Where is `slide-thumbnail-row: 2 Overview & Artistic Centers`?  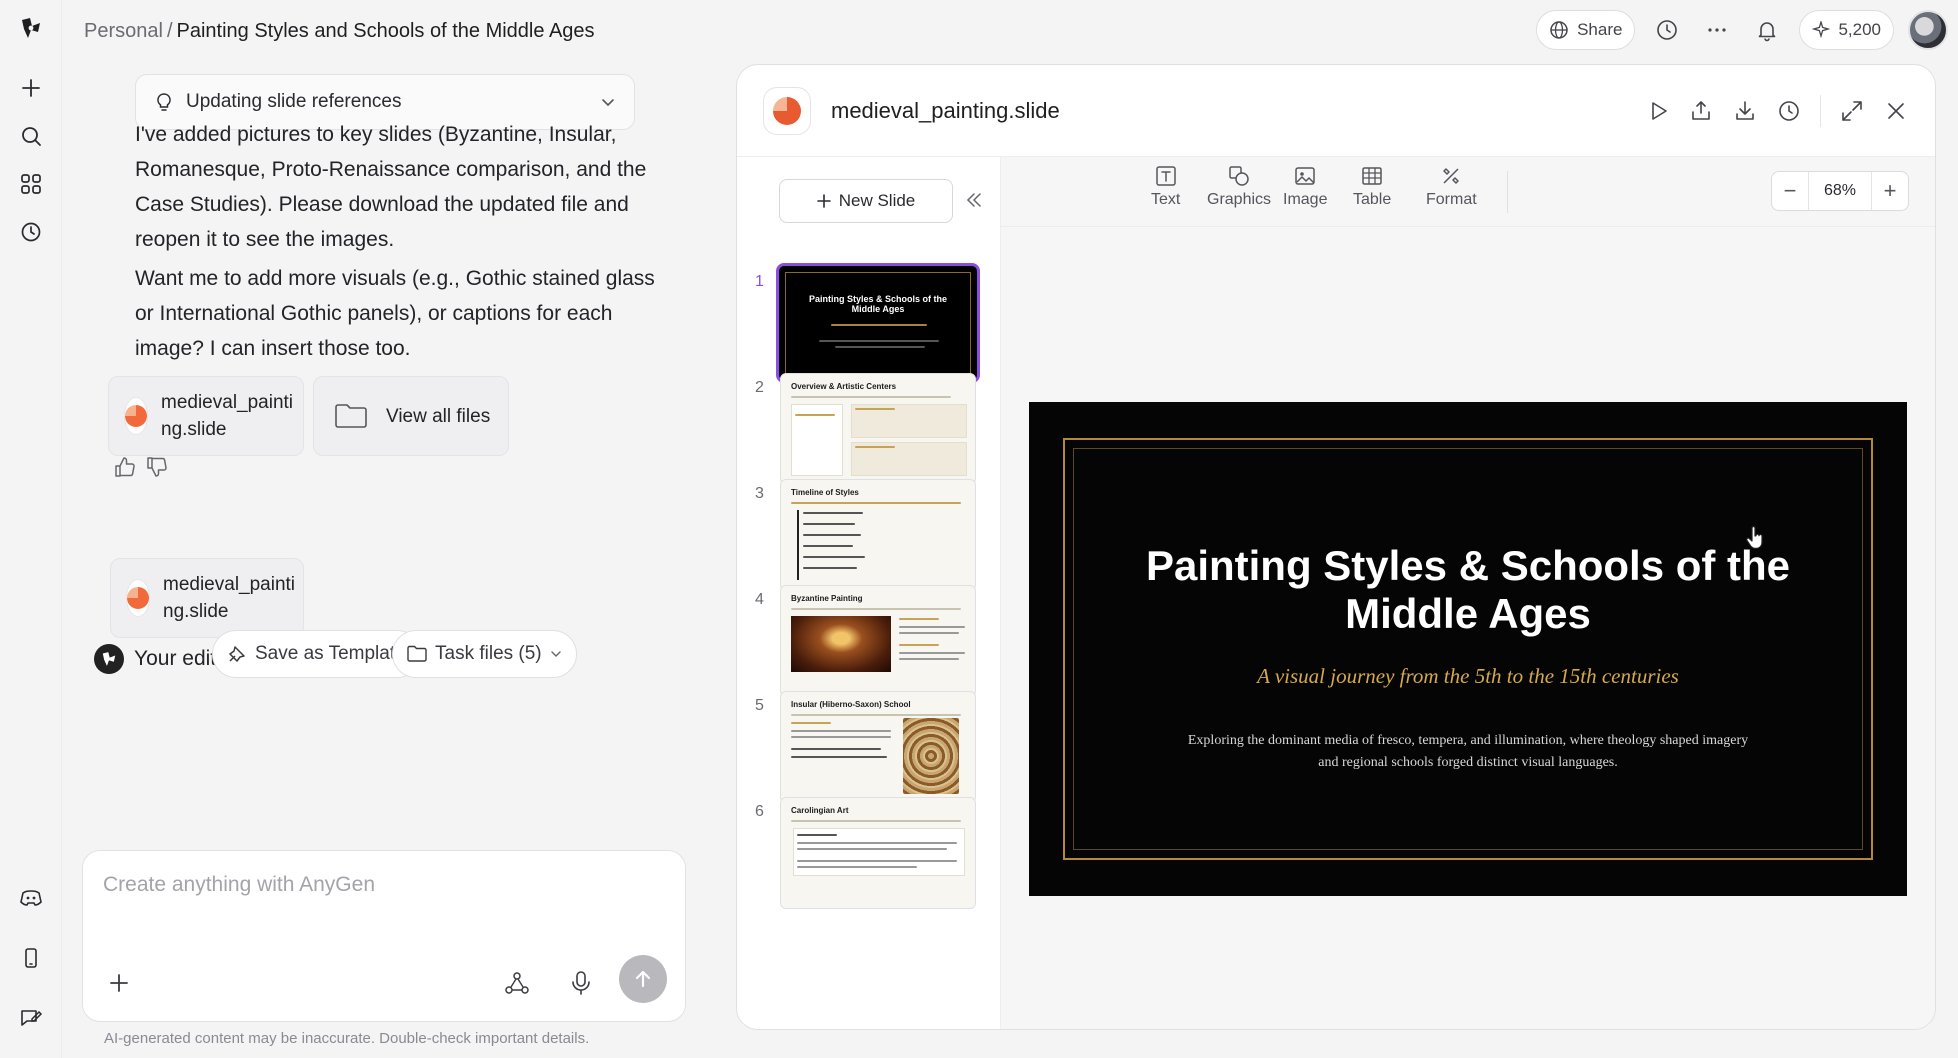 slide-thumbnail-row: 2 Overview & Artistic Centers is located at coordinates (869, 429).